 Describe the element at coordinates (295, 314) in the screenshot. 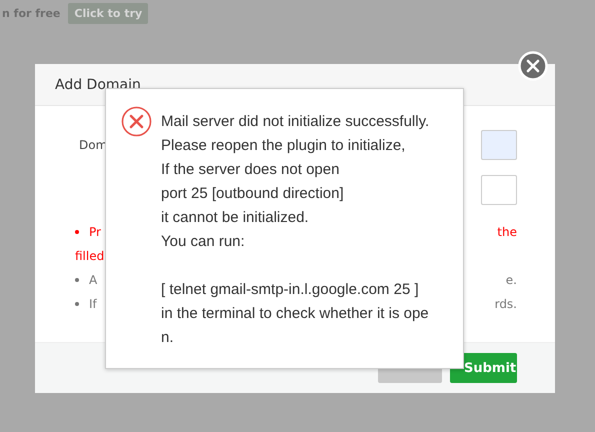

I see `alert-text: in the terminal to check whether it is ope` at that location.